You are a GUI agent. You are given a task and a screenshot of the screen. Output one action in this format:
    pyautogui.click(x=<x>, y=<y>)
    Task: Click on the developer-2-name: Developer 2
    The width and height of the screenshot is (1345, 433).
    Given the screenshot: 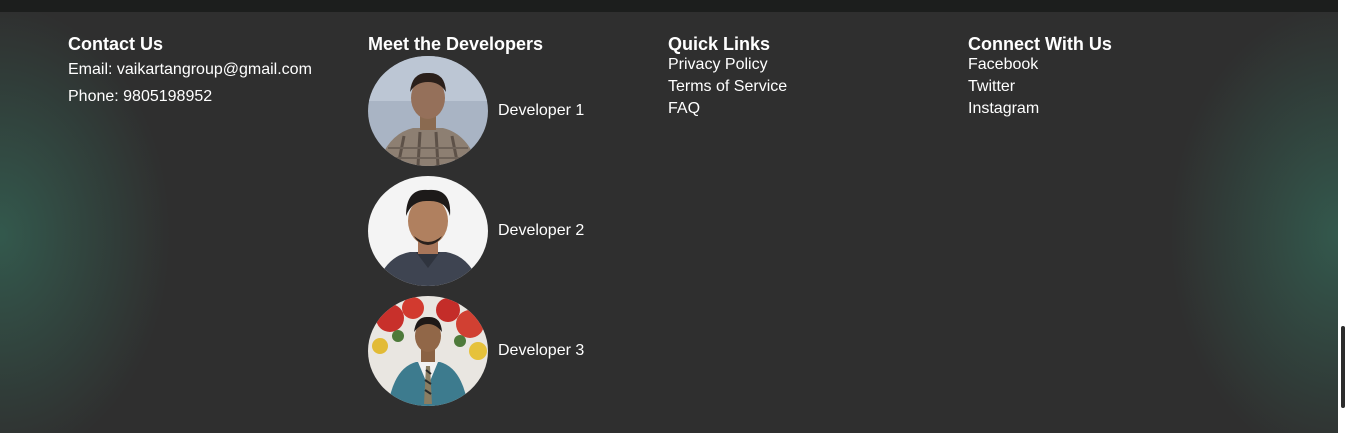 What is the action you would take?
    pyautogui.click(x=541, y=230)
    